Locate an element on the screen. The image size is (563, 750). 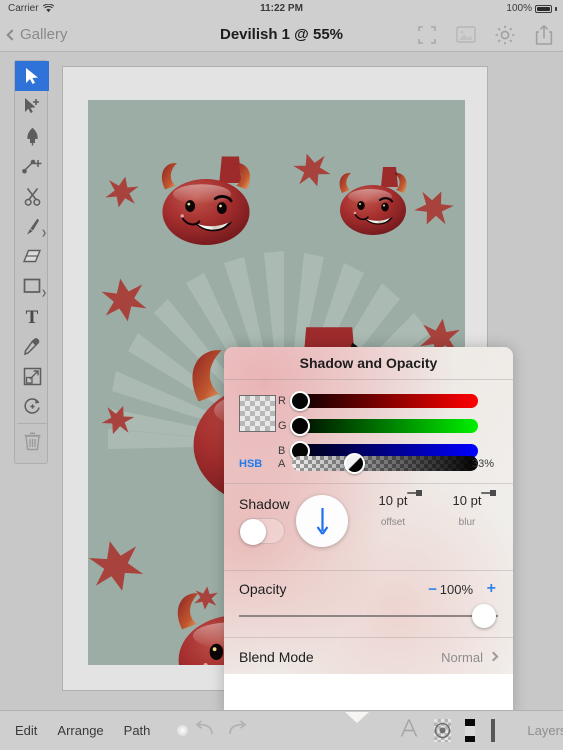
undo-icon is located at coordinates (204, 730).